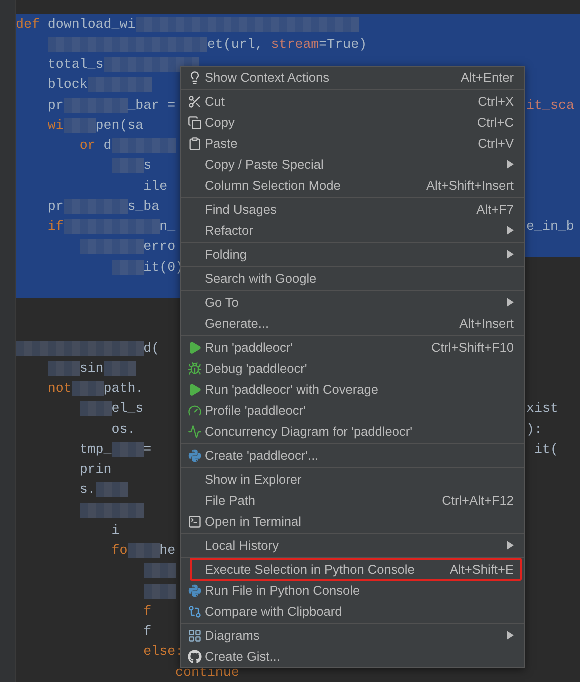  I want to click on menu-item: Profile 'paddleocr', so click(352, 410).